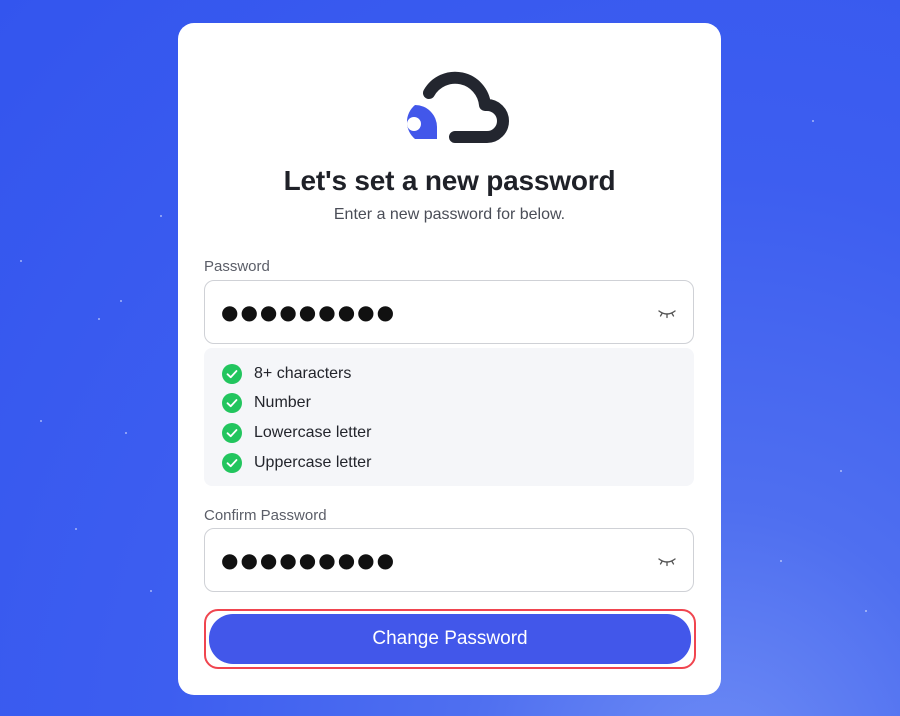 Image resolution: width=900 pixels, height=716 pixels. Describe the element at coordinates (265, 515) in the screenshot. I see `confirm-password-label: Confirm Password` at that location.